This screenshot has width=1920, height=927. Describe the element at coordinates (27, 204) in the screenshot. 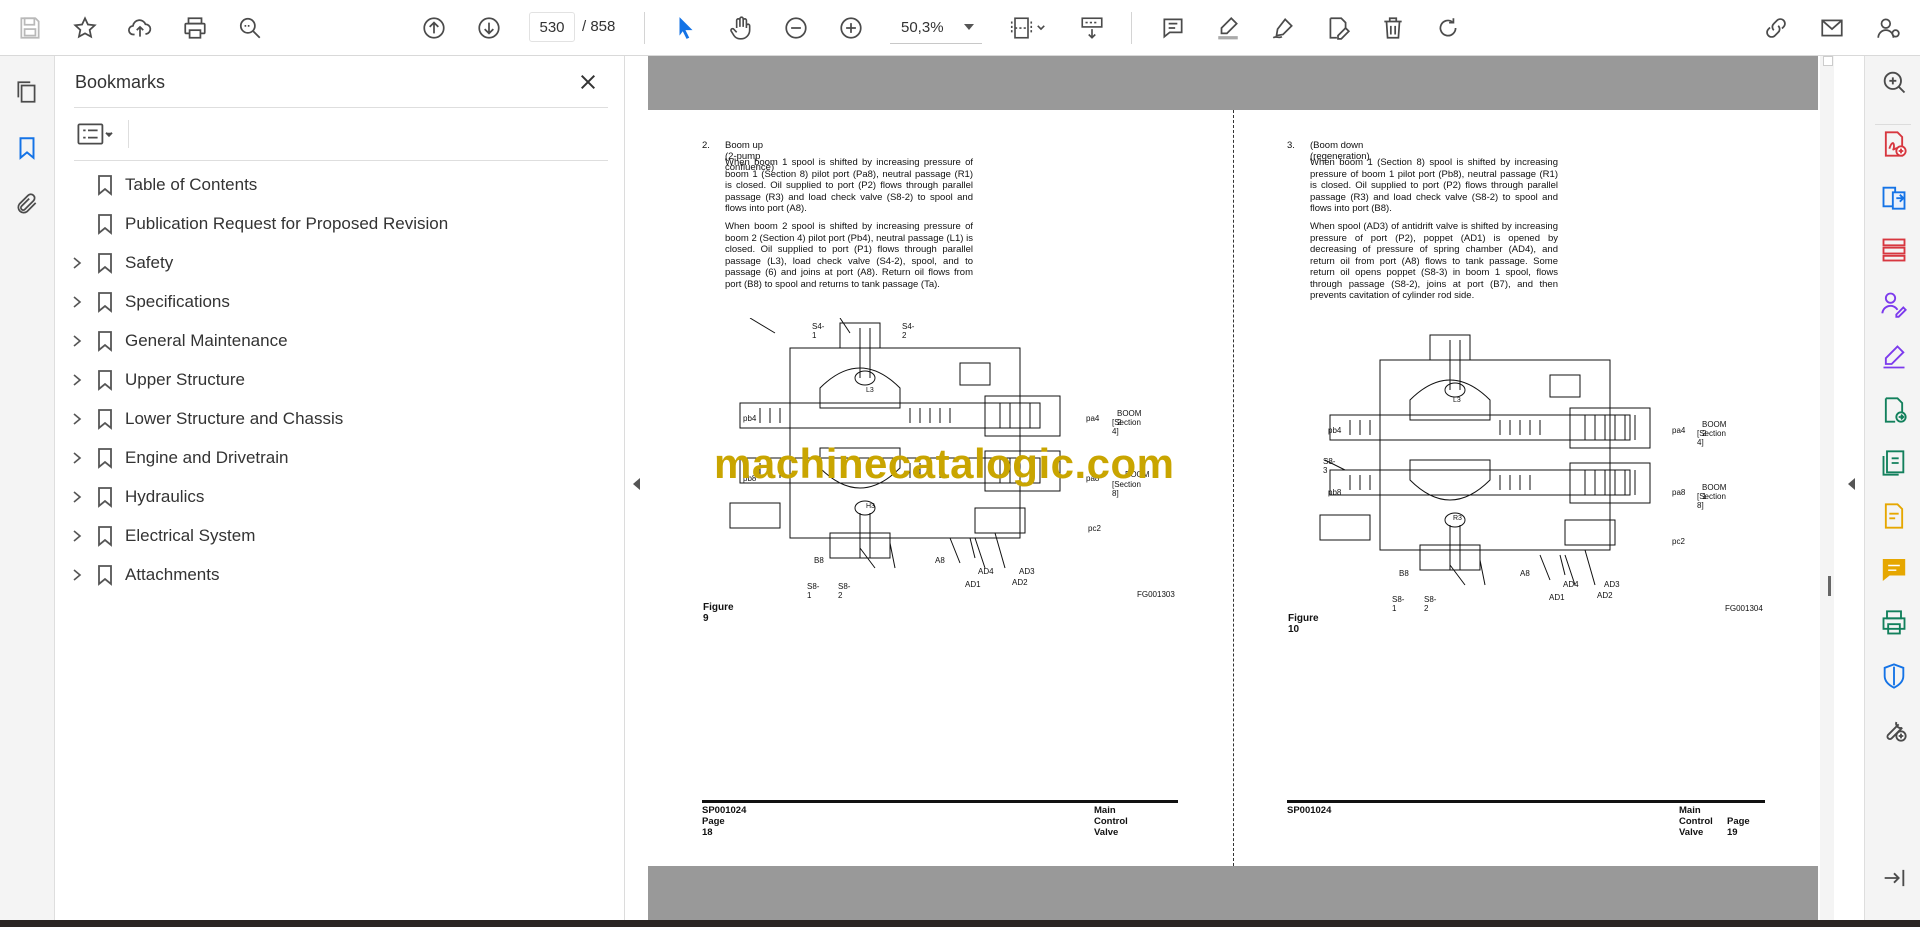

I see `attachments-icon` at that location.